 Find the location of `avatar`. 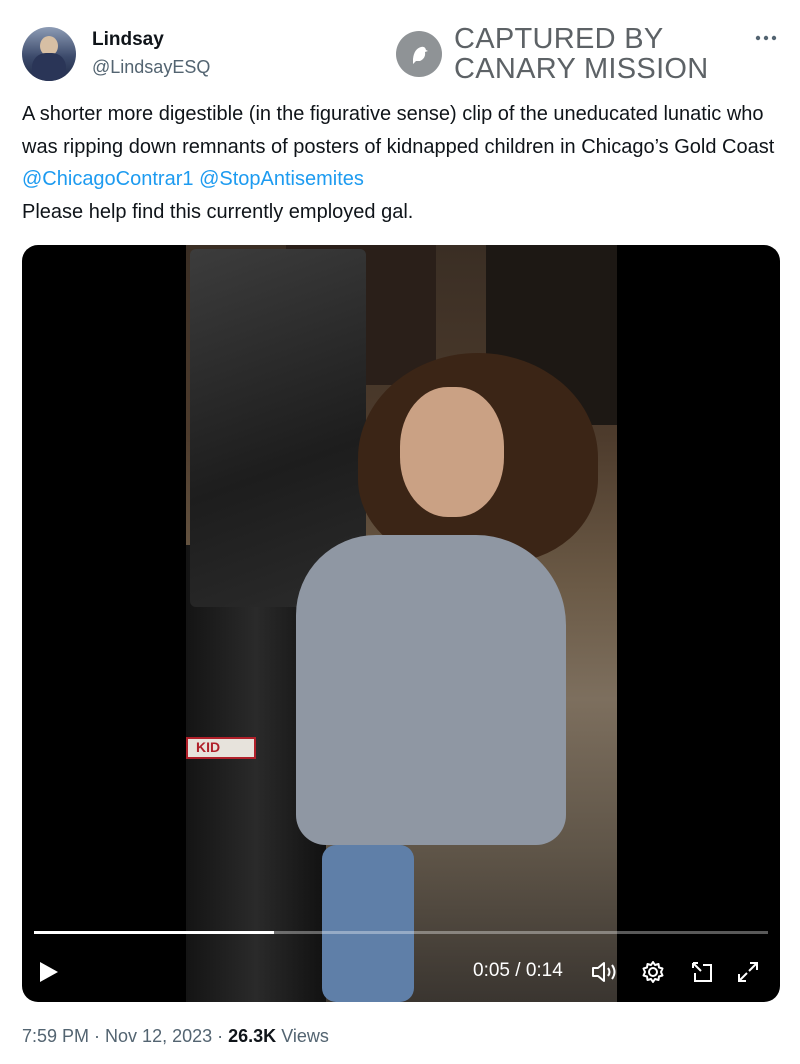

avatar is located at coordinates (49, 54).